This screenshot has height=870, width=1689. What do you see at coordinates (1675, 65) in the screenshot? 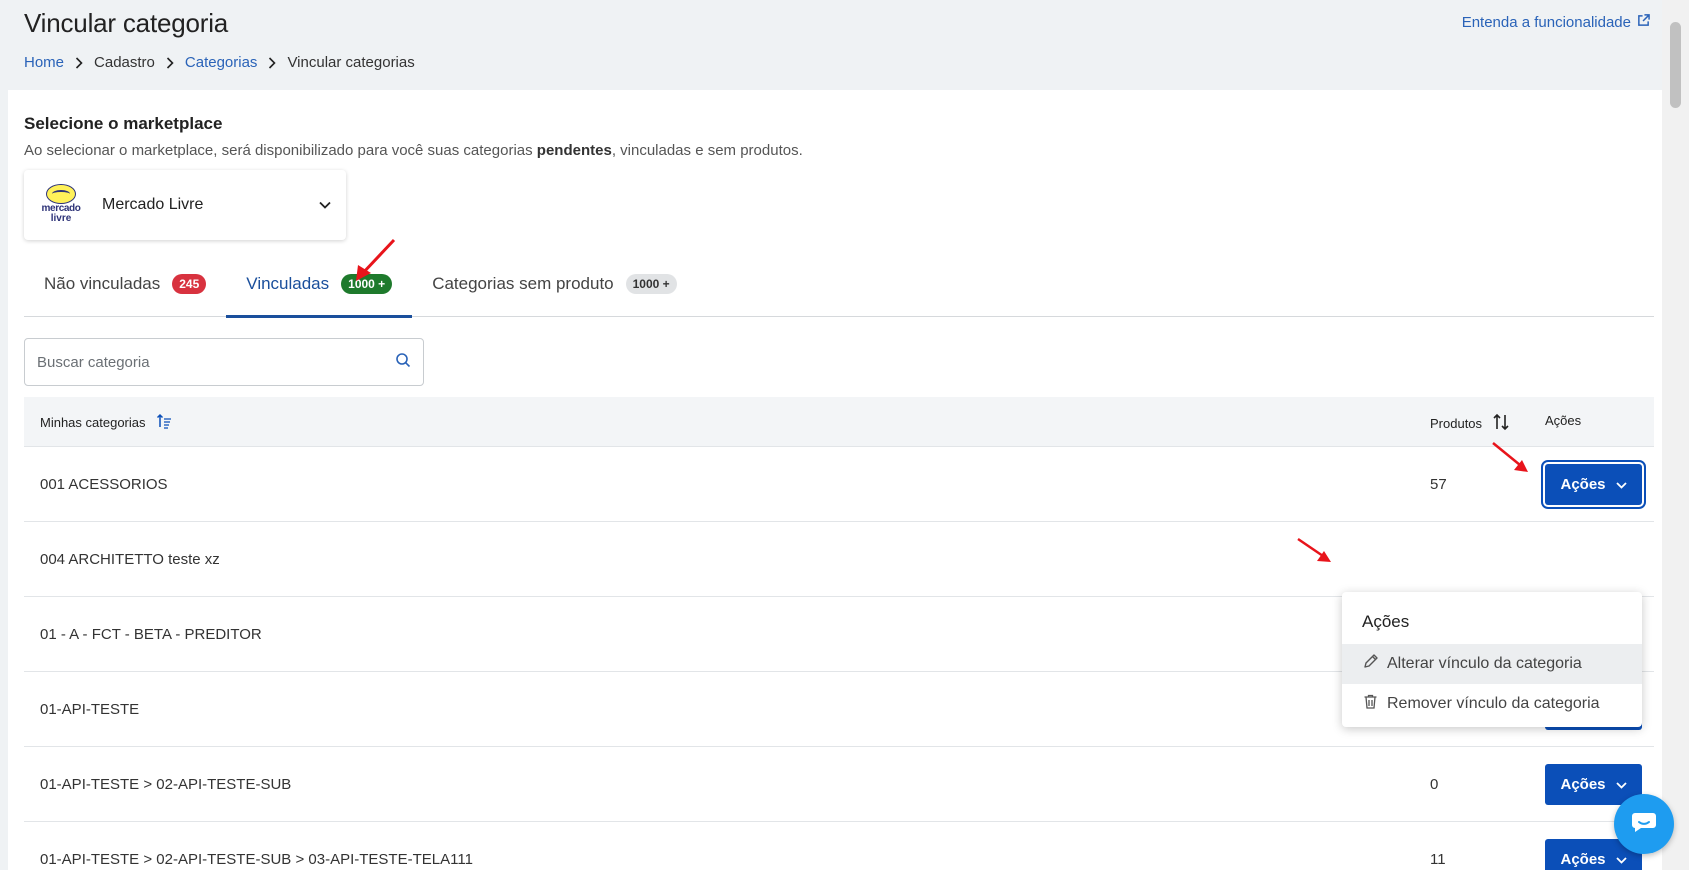
I see `scrollbar-thumb` at bounding box center [1675, 65].